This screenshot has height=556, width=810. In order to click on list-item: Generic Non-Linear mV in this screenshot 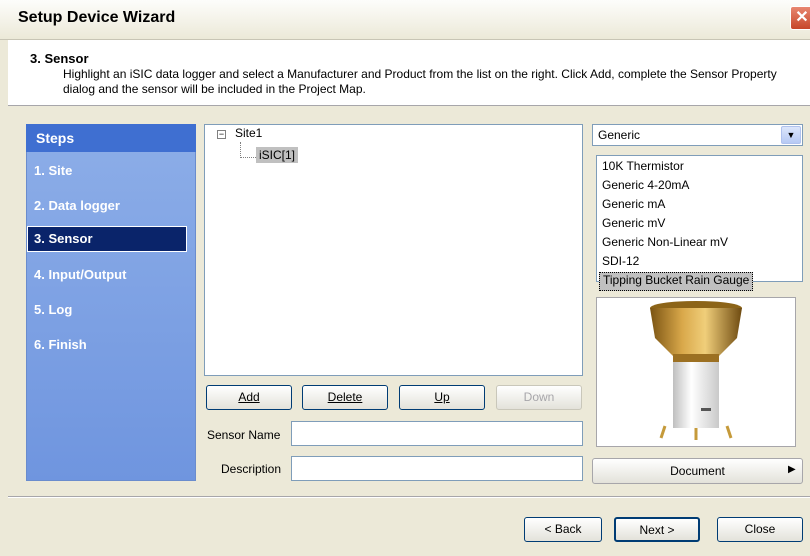, I will do `click(699, 243)`.